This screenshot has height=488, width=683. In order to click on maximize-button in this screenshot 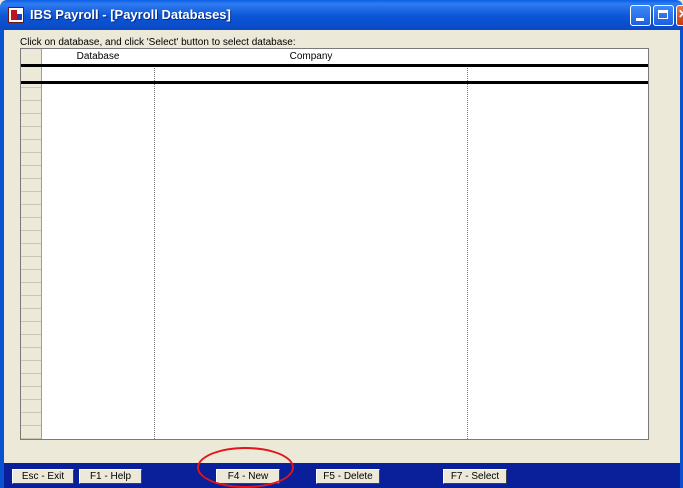, I will do `click(663, 15)`.